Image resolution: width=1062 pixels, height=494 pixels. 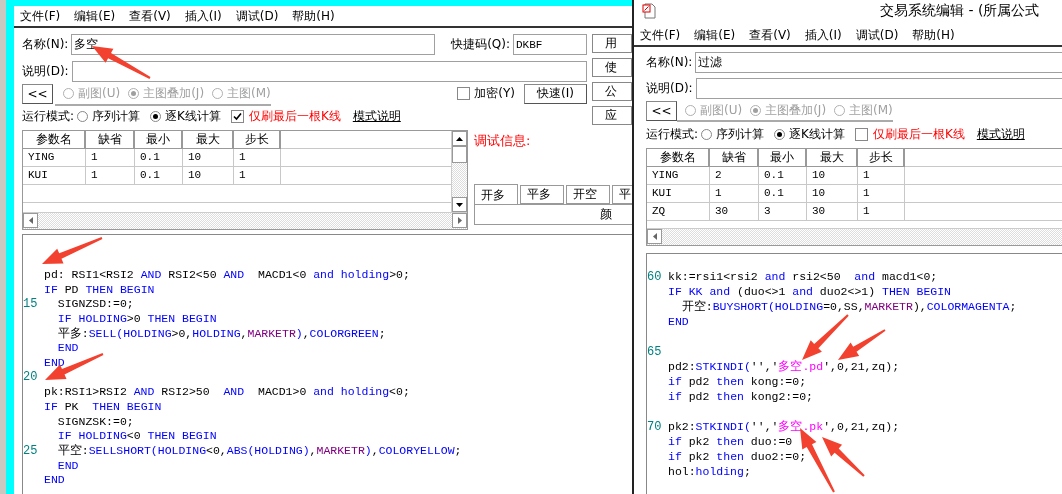 I want to click on name-field: 过滤, so click(x=878, y=62).